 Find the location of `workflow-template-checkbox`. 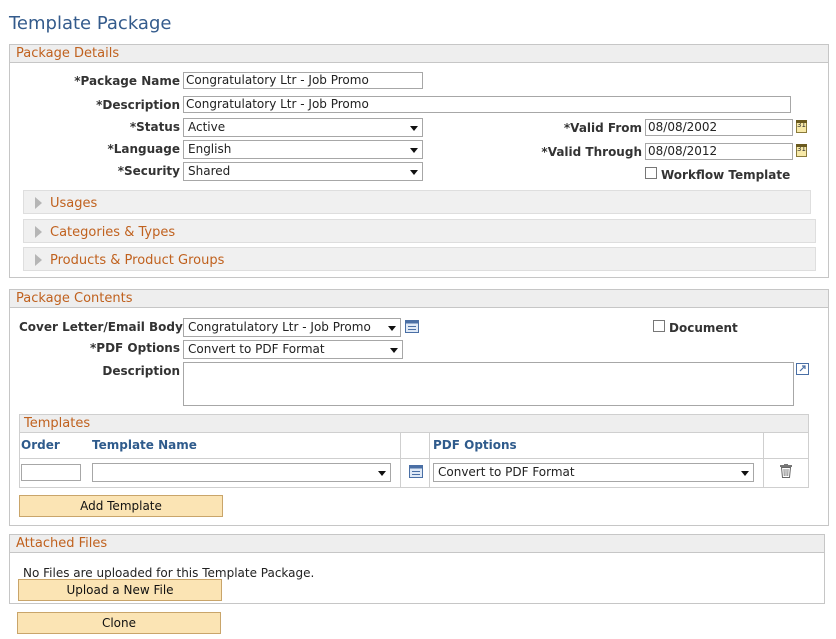

workflow-template-checkbox is located at coordinates (651, 173).